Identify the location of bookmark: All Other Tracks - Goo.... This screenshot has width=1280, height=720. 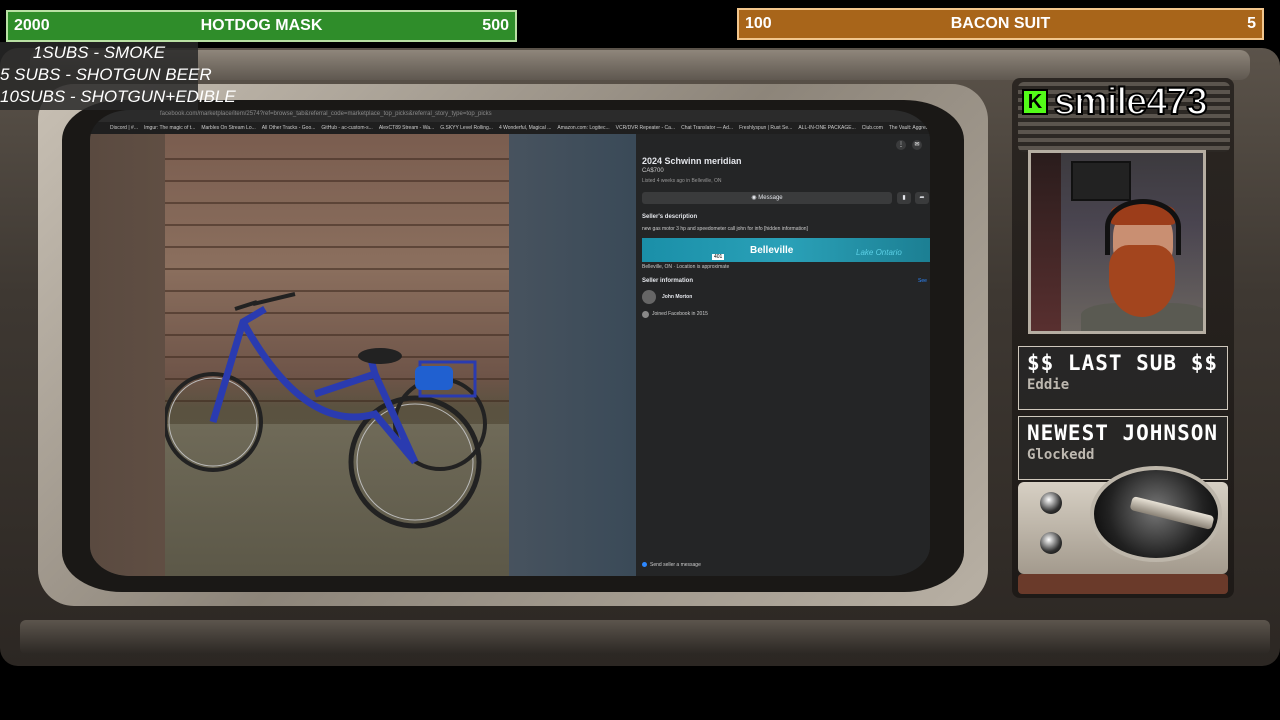
(289, 128).